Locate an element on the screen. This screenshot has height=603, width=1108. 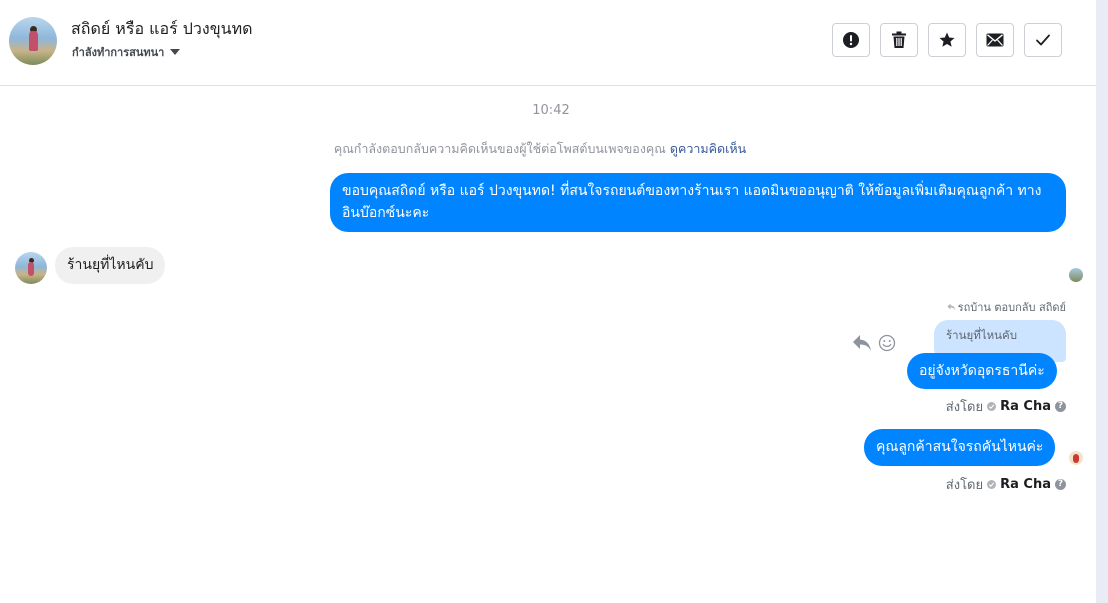
mark-unread-button is located at coordinates (995, 40).